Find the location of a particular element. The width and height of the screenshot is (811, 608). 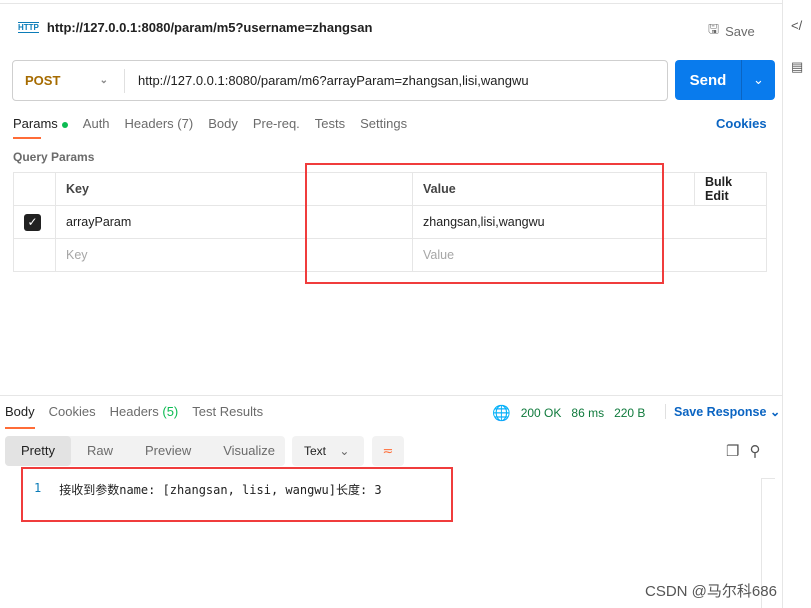

watermark: CSDN @马尔科686 is located at coordinates (711, 591).